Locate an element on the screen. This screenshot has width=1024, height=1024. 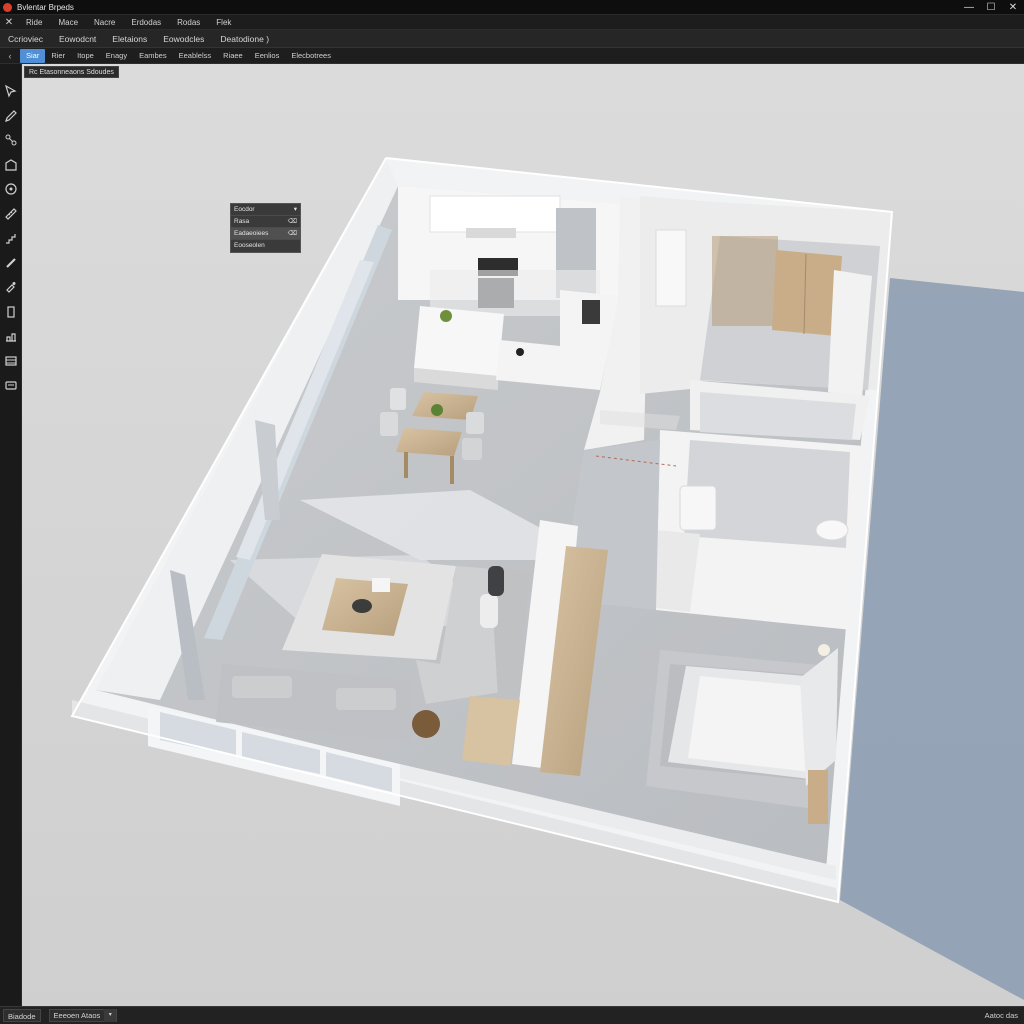
toolbar-item-3: Eletaions is located at coordinates (129, 39).